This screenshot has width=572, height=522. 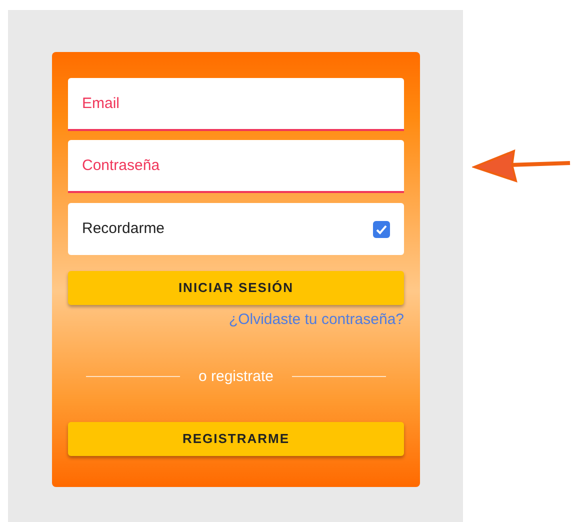 What do you see at coordinates (236, 439) in the screenshot?
I see `register-button: REGISTRARME` at bounding box center [236, 439].